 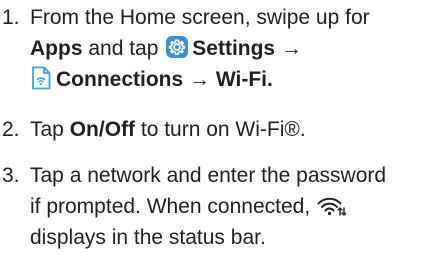 I want to click on step-number: 1., so click(x=11, y=17).